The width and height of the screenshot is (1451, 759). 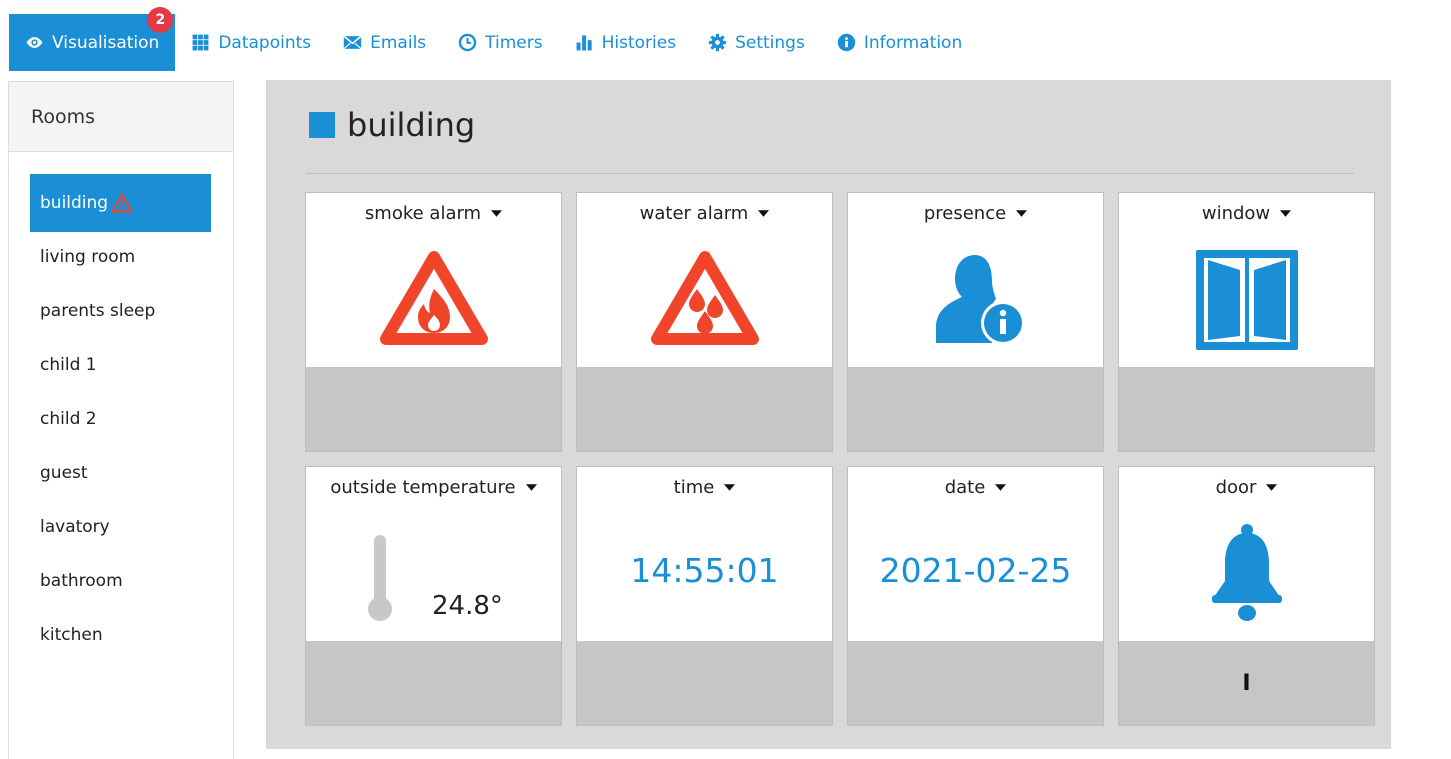 What do you see at coordinates (913, 42) in the screenshot?
I see `tab-label: Information` at bounding box center [913, 42].